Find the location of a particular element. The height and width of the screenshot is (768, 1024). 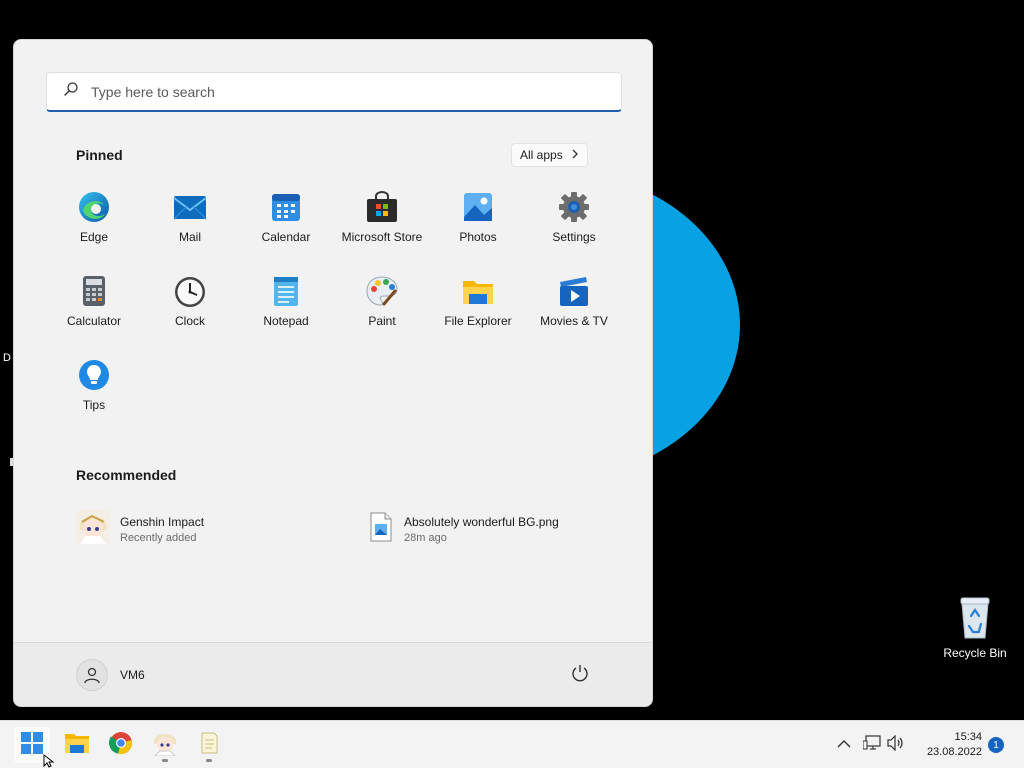

desktop-partial-label: D is located at coordinates (7, 358).